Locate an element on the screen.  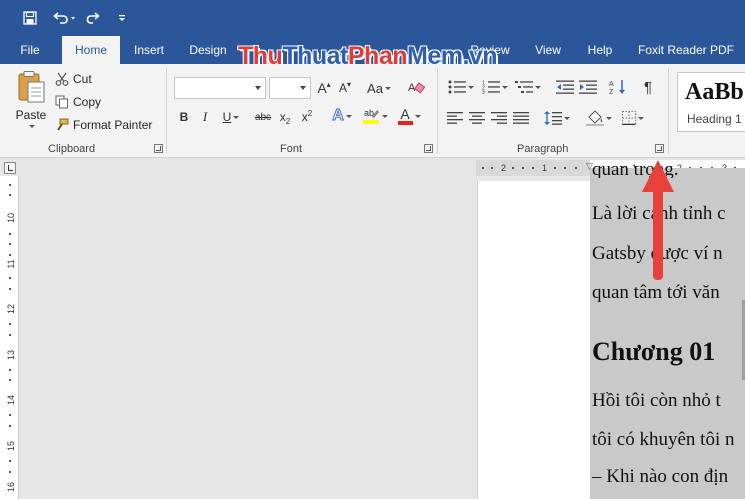
ruler-number: 15 is located at coordinates (11, 446).